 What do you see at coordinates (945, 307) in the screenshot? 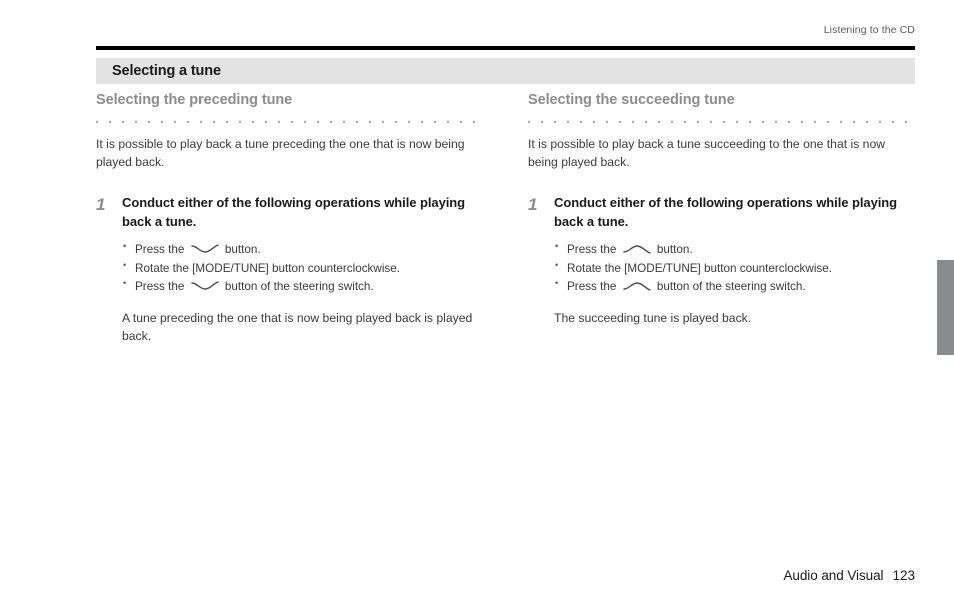
I see `chapter-thumb-tab` at bounding box center [945, 307].